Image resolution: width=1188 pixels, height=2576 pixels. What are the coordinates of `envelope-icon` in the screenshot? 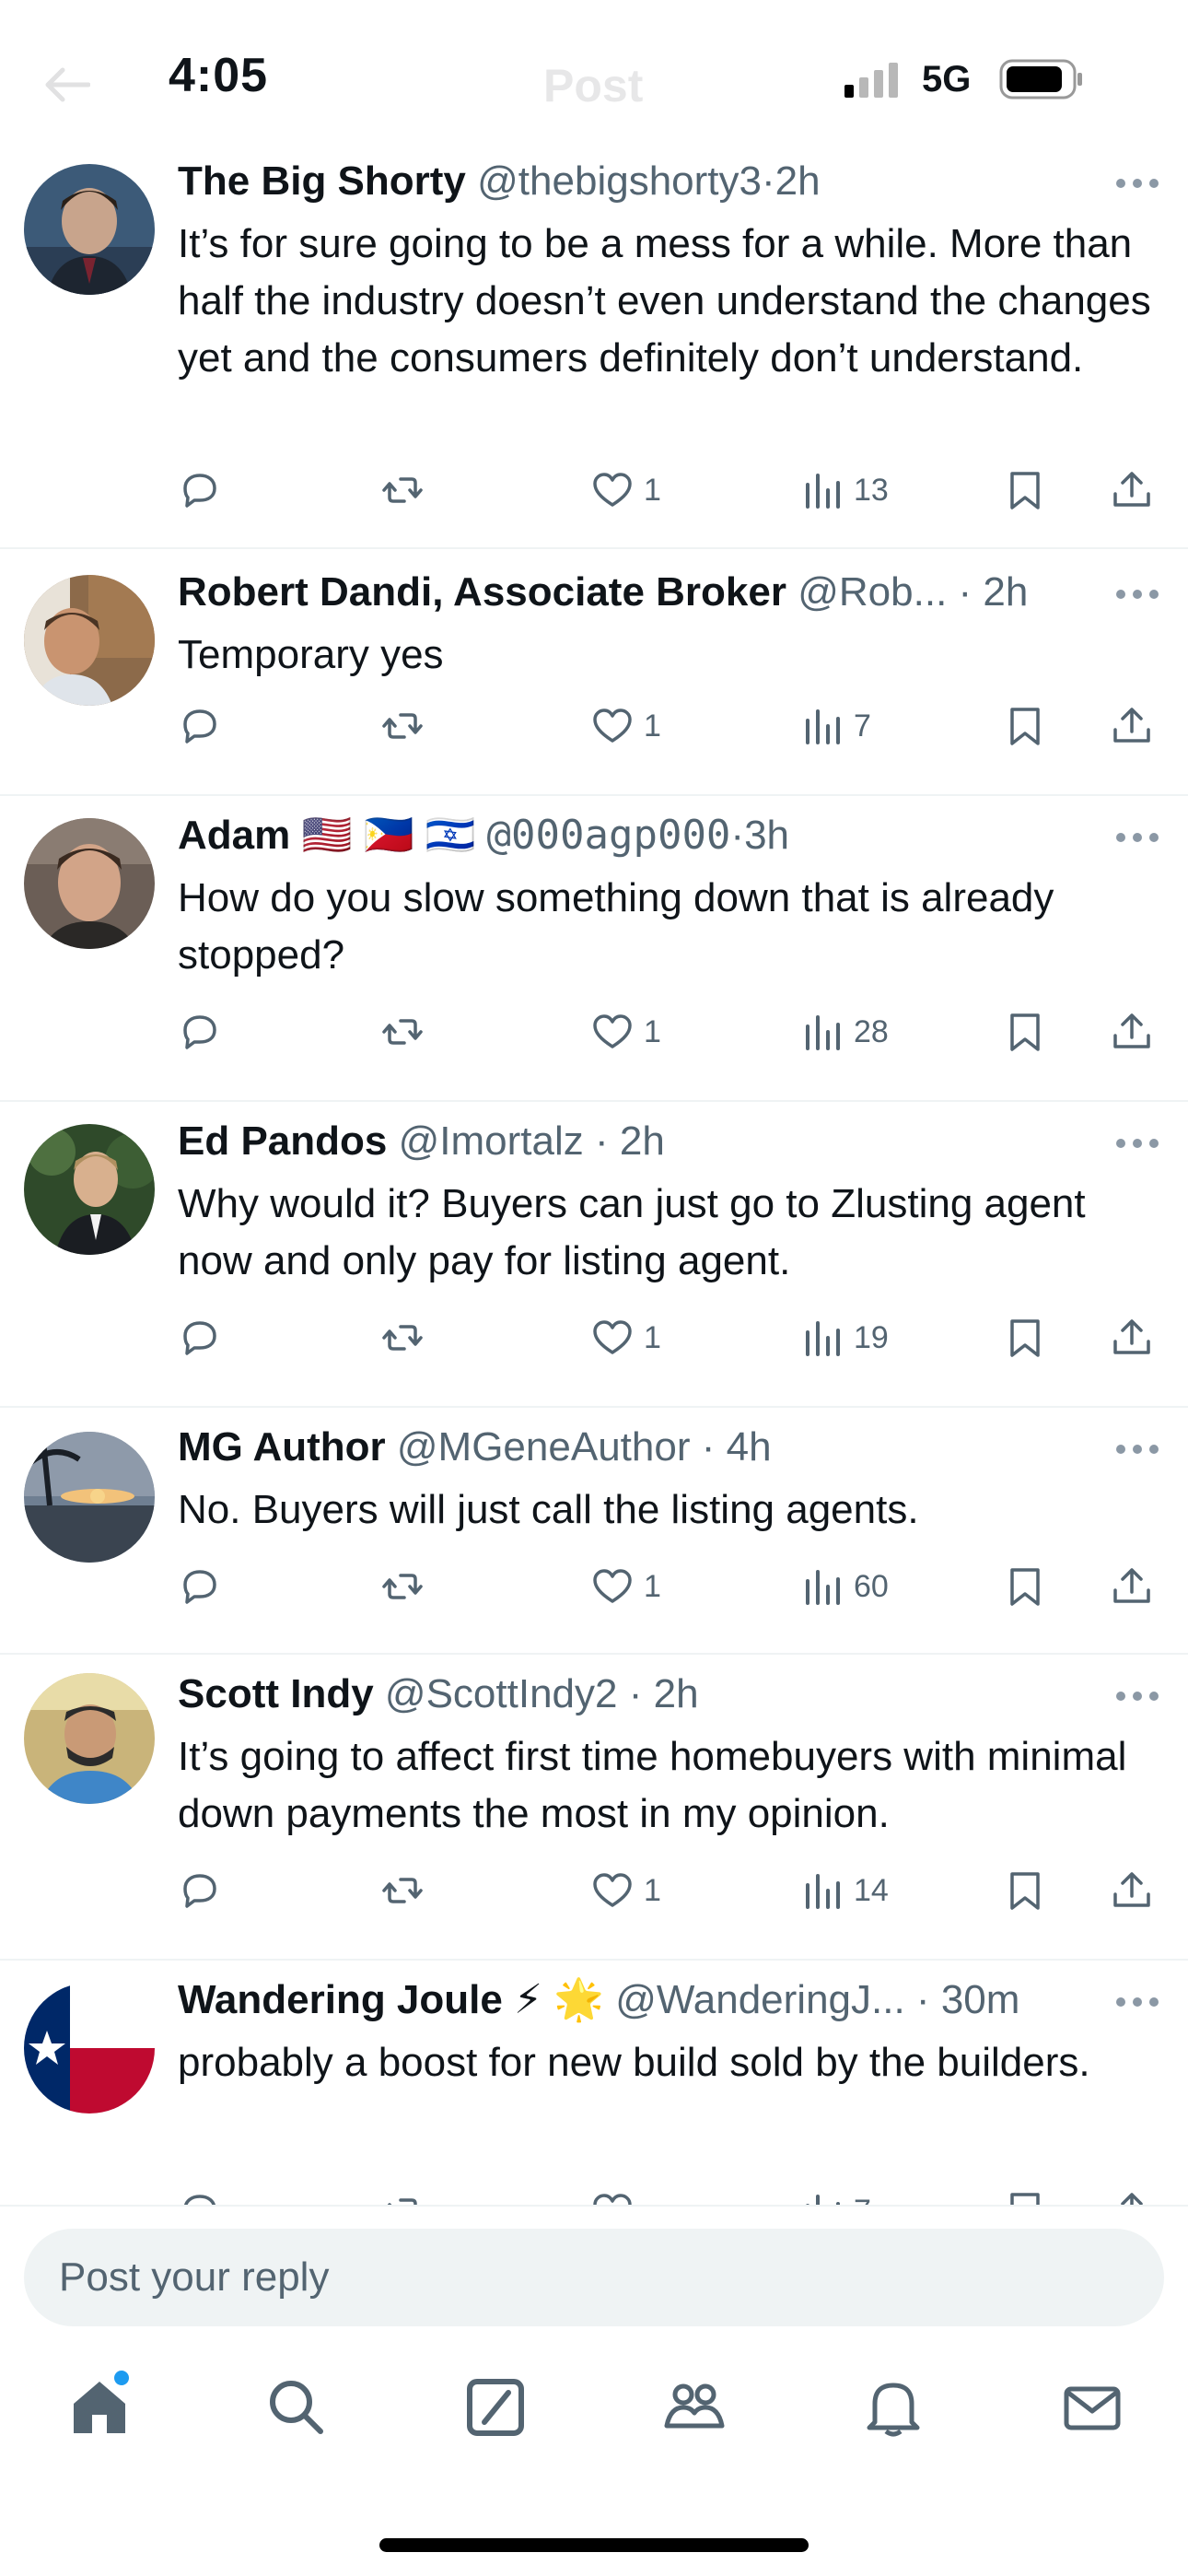 It's located at (1092, 2408).